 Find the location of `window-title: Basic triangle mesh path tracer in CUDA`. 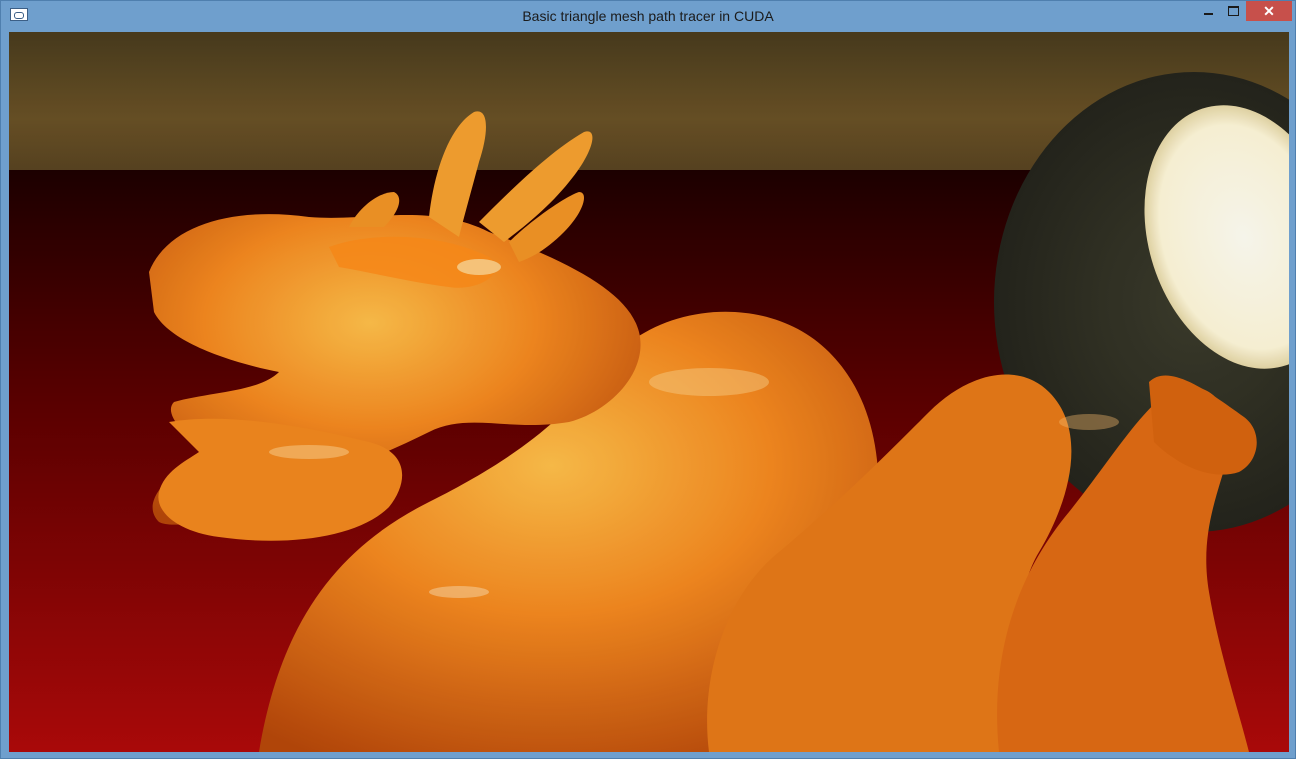

window-title: Basic triangle mesh path tracer in CUDA is located at coordinates (648, 16).